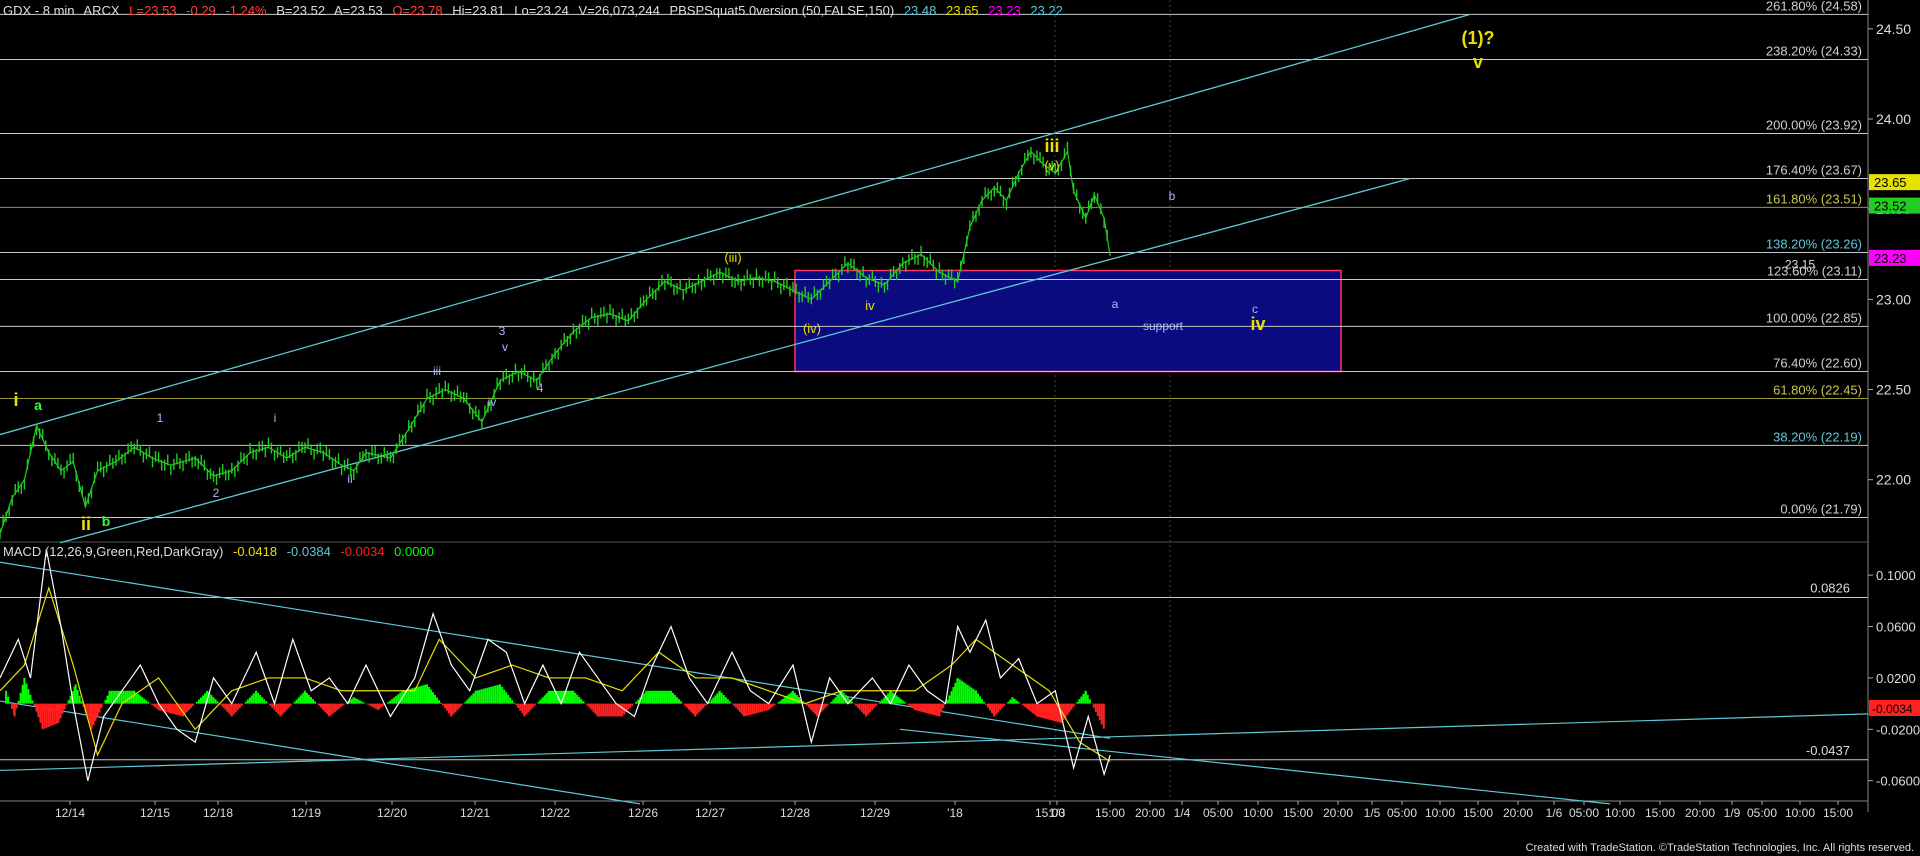 The width and height of the screenshot is (1920, 856). Describe the element at coordinates (710, 813) in the screenshot. I see `x-tick-label-8: 12/27` at that location.